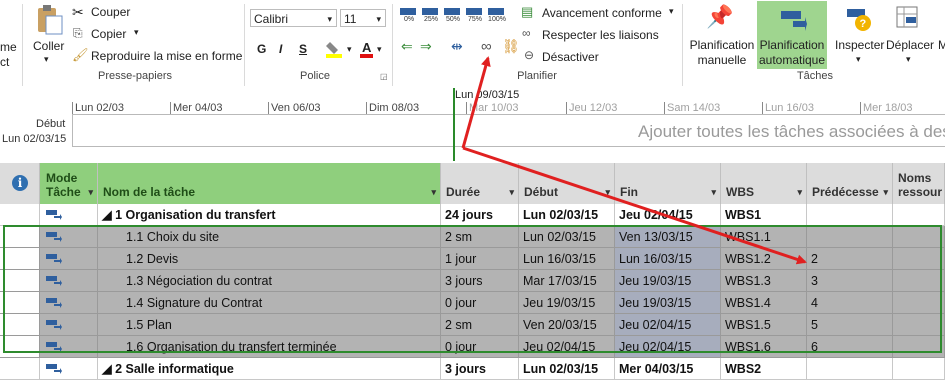  What do you see at coordinates (476, 102) in the screenshot?
I see `arrow-to-link-icon` at bounding box center [476, 102].